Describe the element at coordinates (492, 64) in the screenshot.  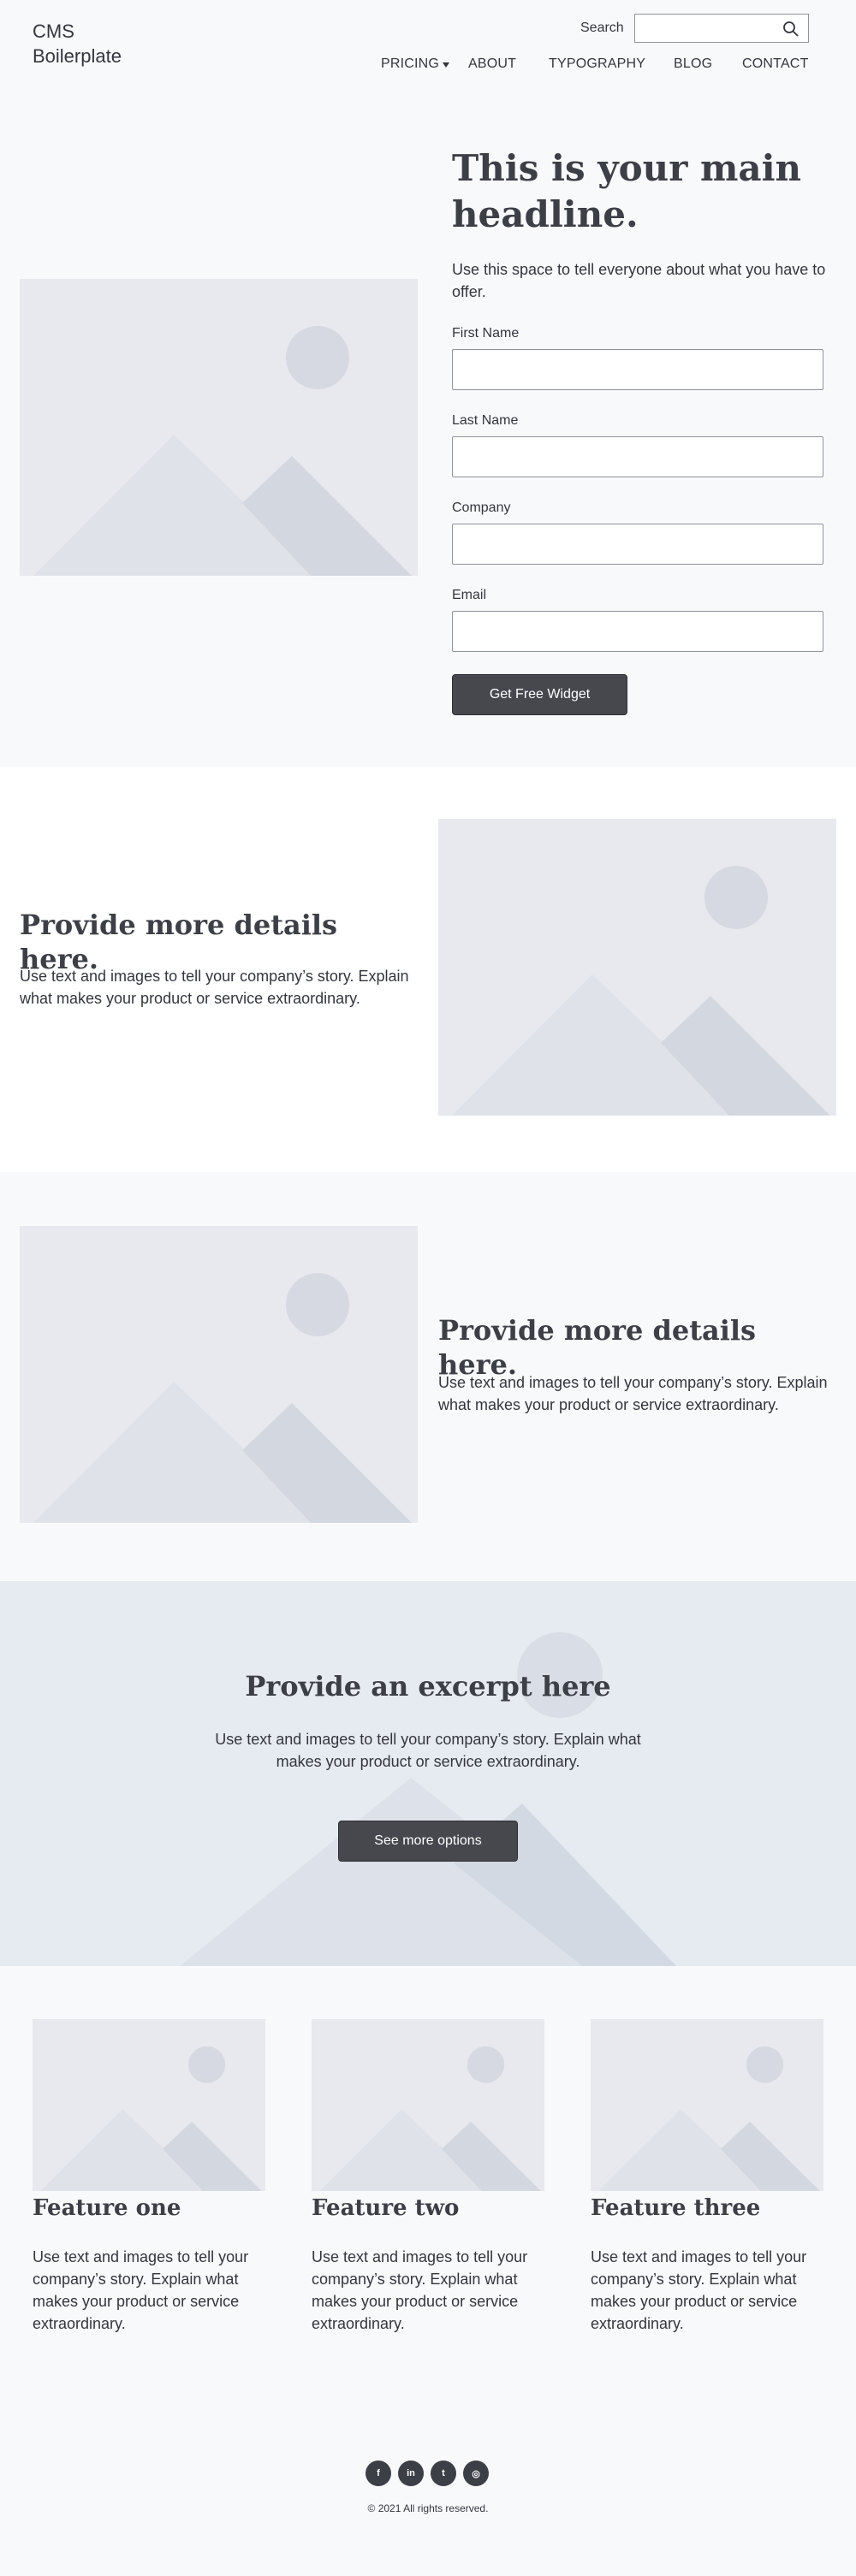
I see `nav-about: ABOUT` at that location.